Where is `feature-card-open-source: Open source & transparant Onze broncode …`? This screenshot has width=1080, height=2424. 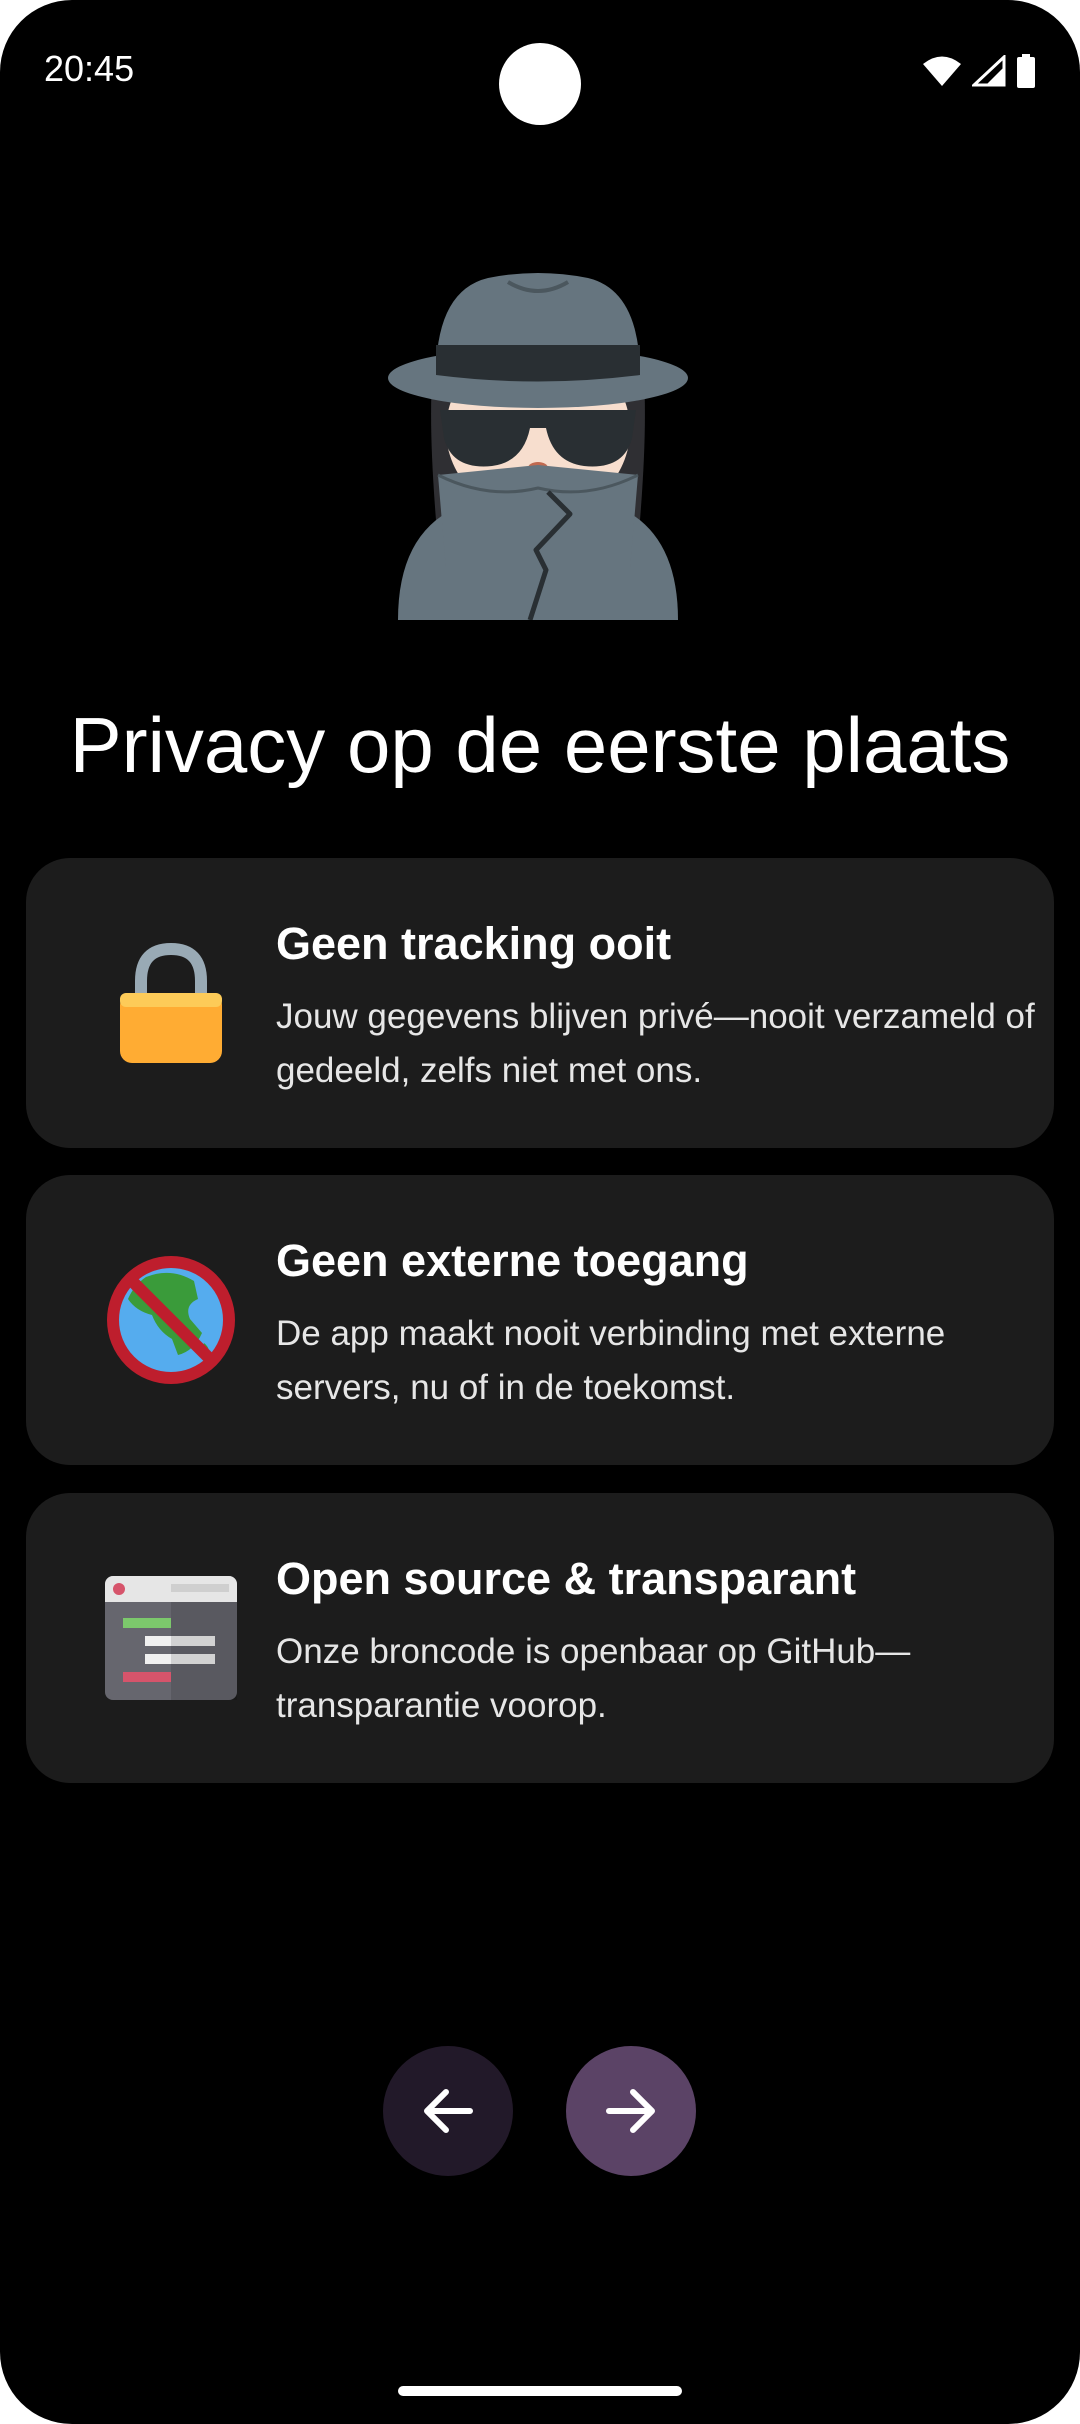
feature-card-open-source: Open source & transparant Onze broncode … is located at coordinates (540, 1638).